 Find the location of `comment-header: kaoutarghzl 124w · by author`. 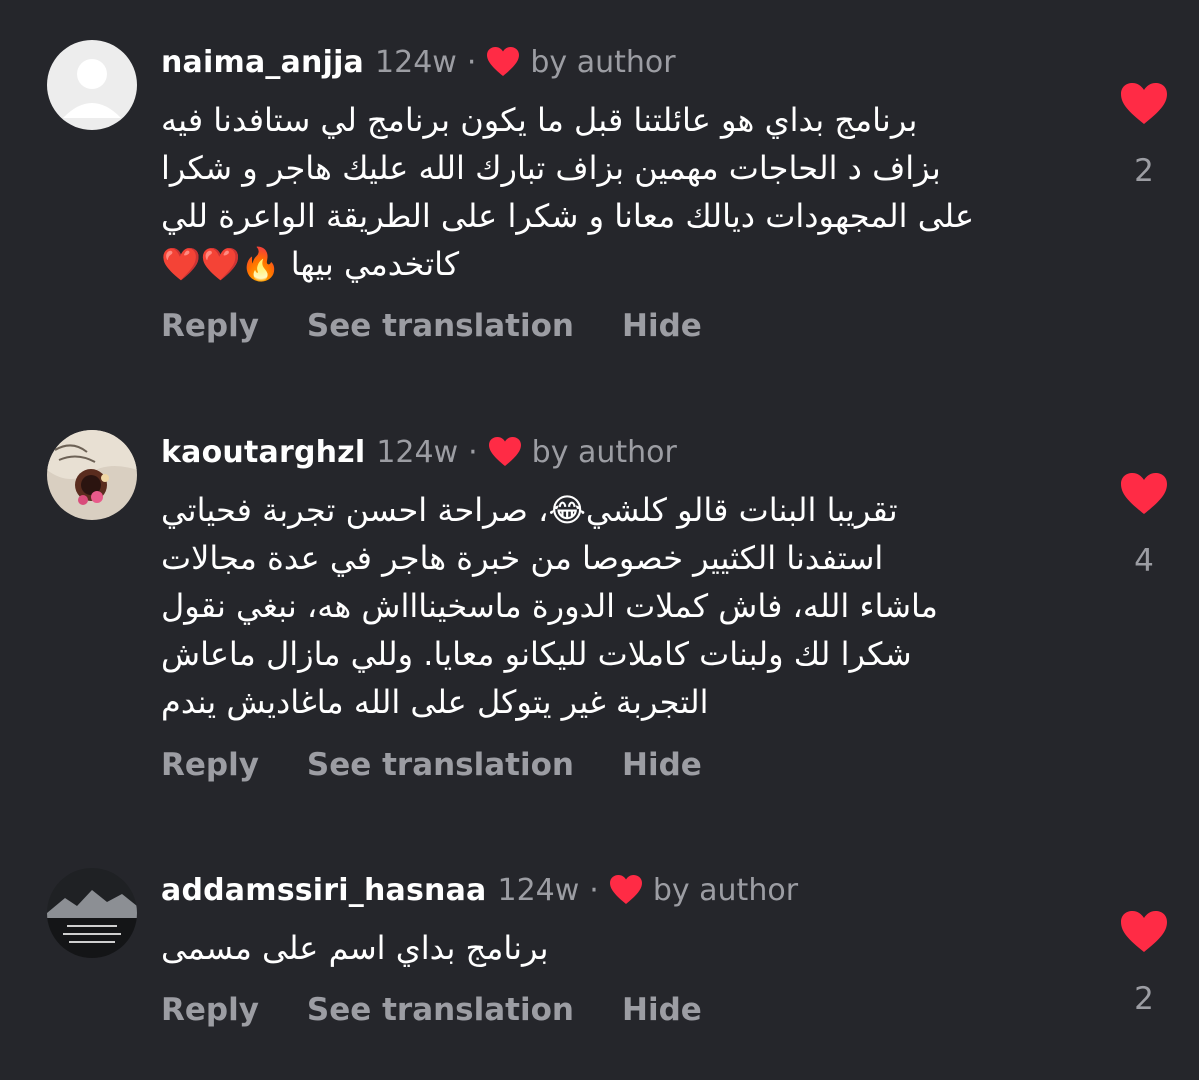

comment-header: kaoutarghzl 124w · by author is located at coordinates (419, 452).